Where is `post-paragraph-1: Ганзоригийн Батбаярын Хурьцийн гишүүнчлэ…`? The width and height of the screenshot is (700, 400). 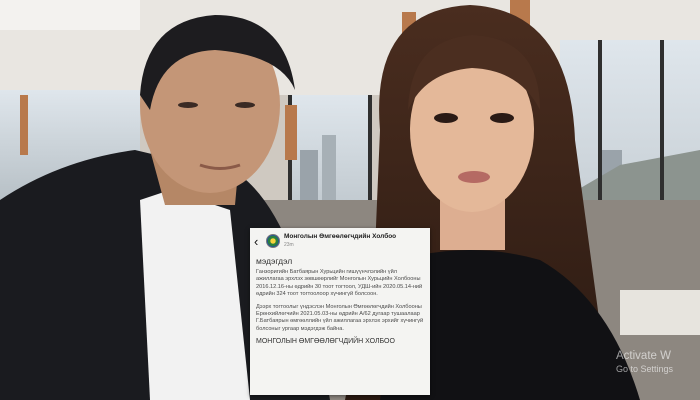 post-paragraph-1: Ганзоригийн Батбаярын Хурьцийн гишүүнчлэ… is located at coordinates (339, 283).